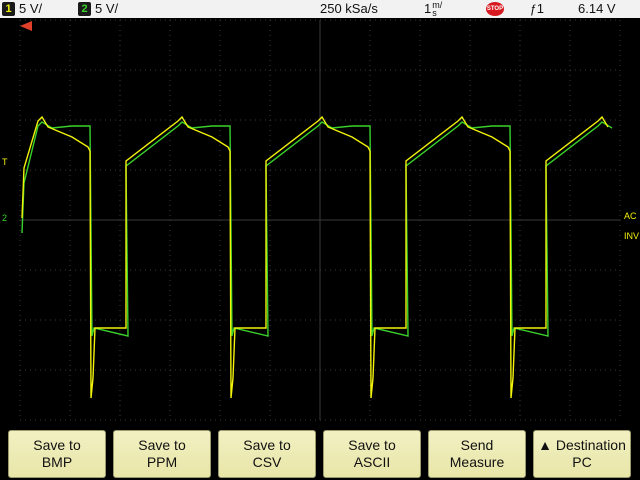 The height and width of the screenshot is (480, 640). I want to click on channel-2-scale: 2 5 V/, so click(98, 9).